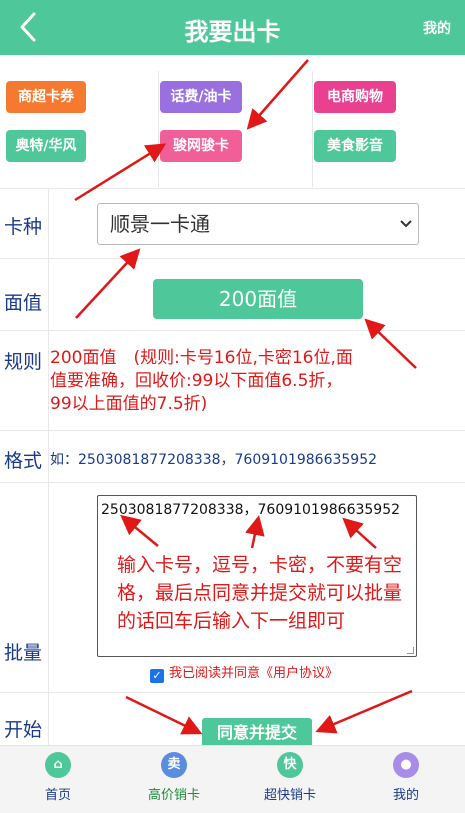  I want to click on rules-label: 规则, so click(23, 362).